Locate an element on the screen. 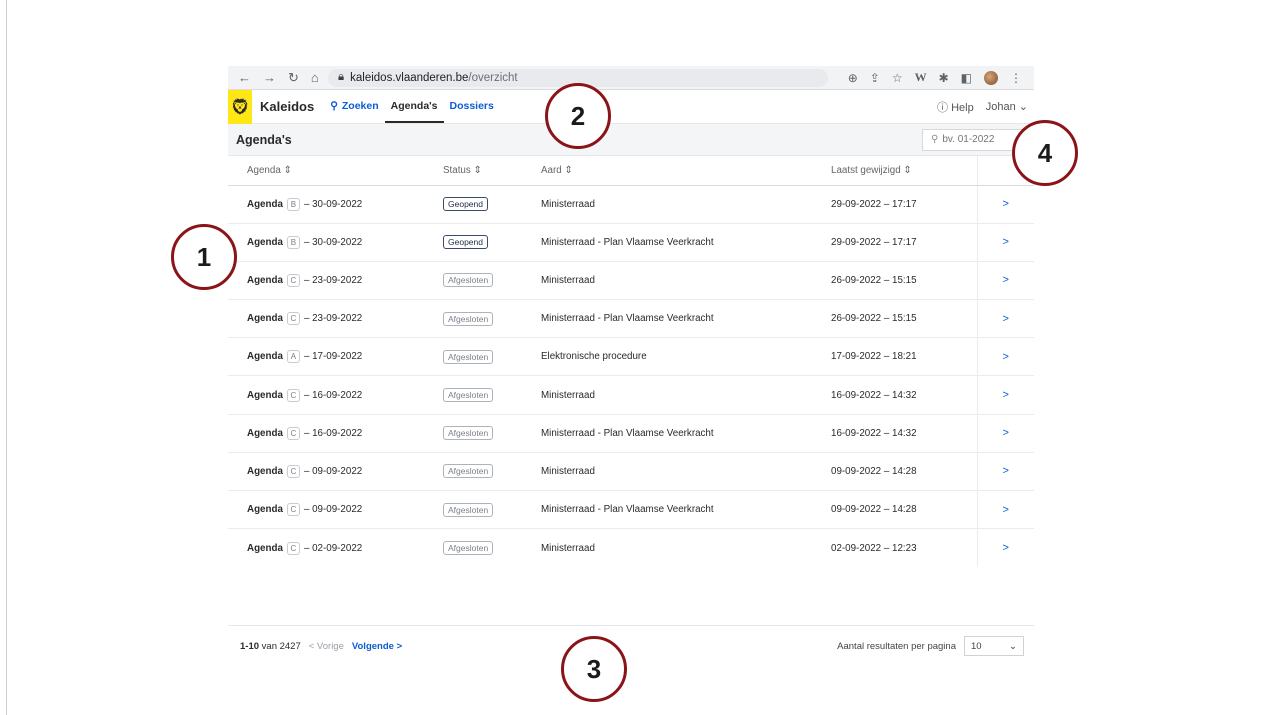 This screenshot has width=1270, height=715. agenda-cell: Agenda A – 17-09-2022 is located at coordinates (326, 357).